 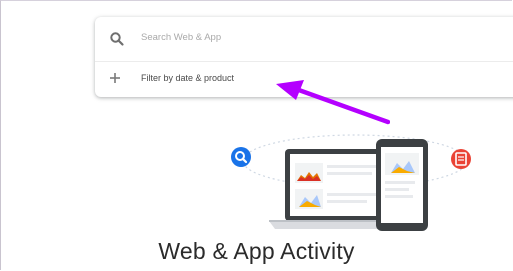 I want to click on search-row: Search Web & App, so click(x=304, y=39).